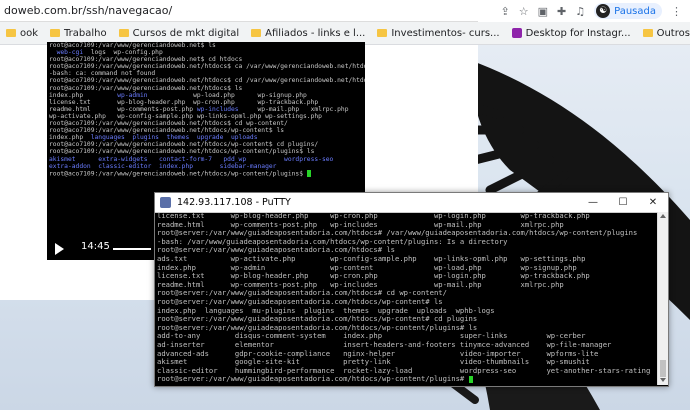 The width and height of the screenshot is (690, 410). What do you see at coordinates (653, 202) in the screenshot?
I see `close-button: ✕` at bounding box center [653, 202].